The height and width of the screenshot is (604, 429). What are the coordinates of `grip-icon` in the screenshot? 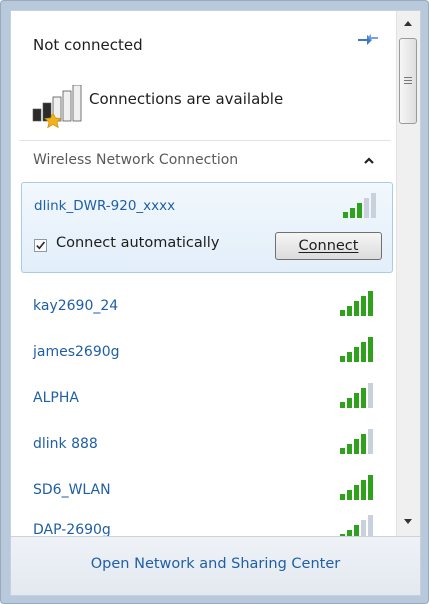 It's located at (408, 80).